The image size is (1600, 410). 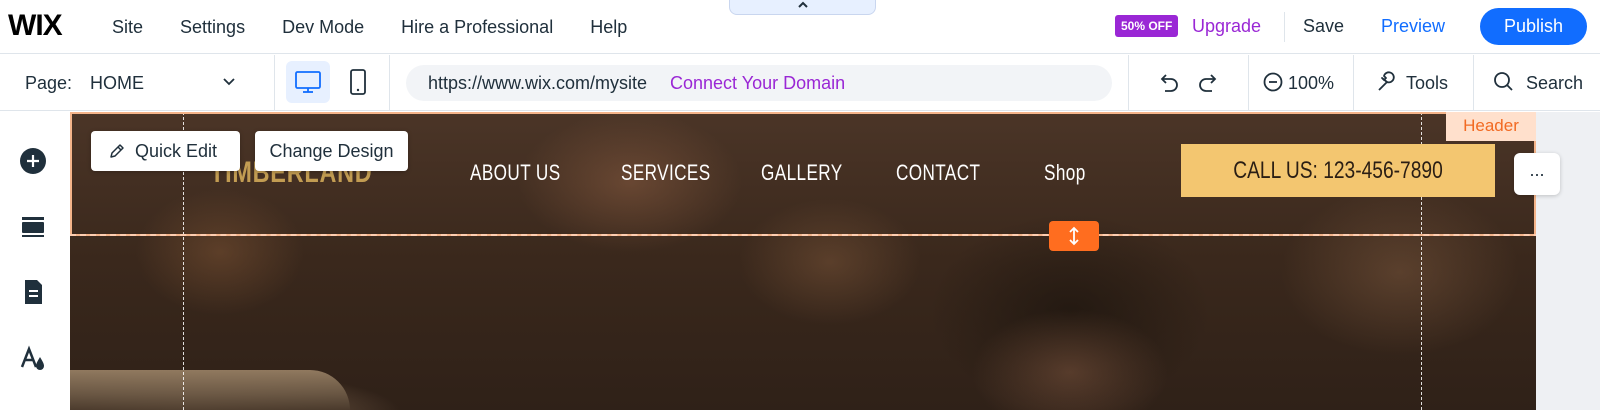 What do you see at coordinates (1147, 26) in the screenshot?
I see `discount-badge: 50% OFF` at bounding box center [1147, 26].